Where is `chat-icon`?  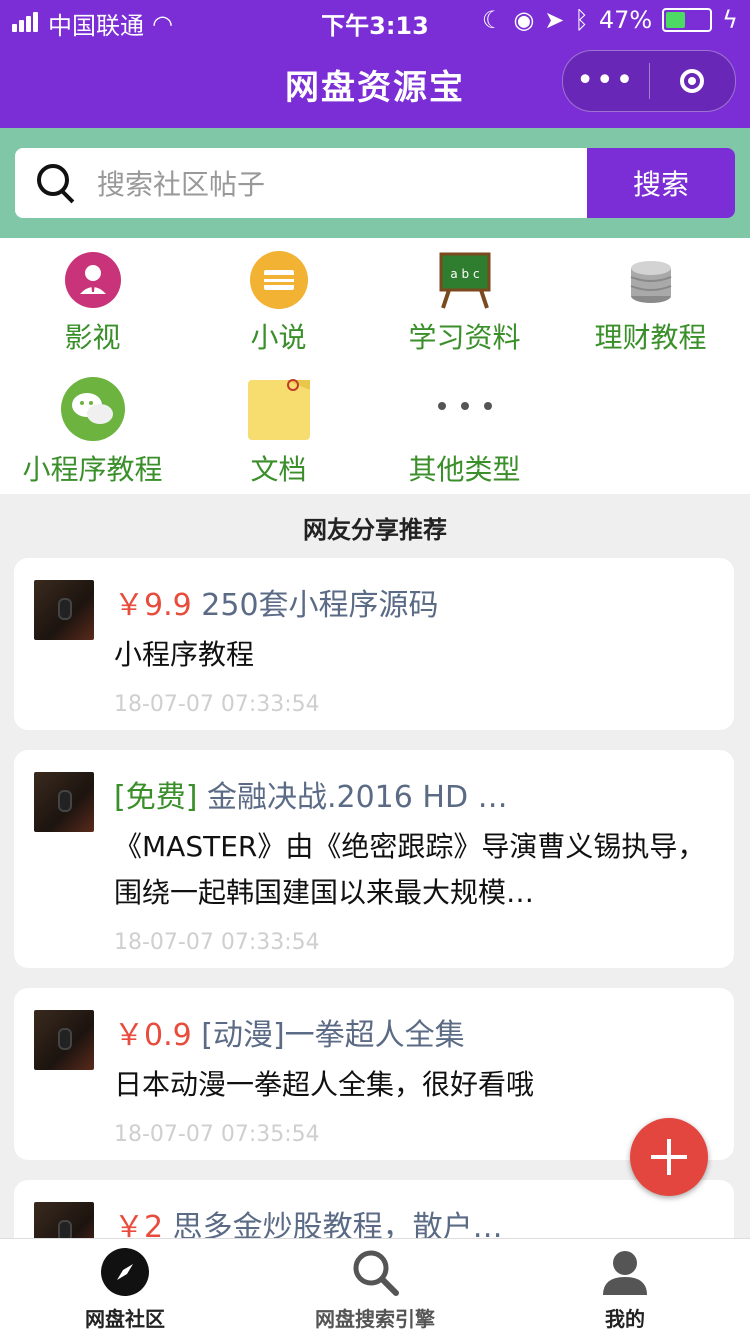
chat-icon is located at coordinates (93, 409).